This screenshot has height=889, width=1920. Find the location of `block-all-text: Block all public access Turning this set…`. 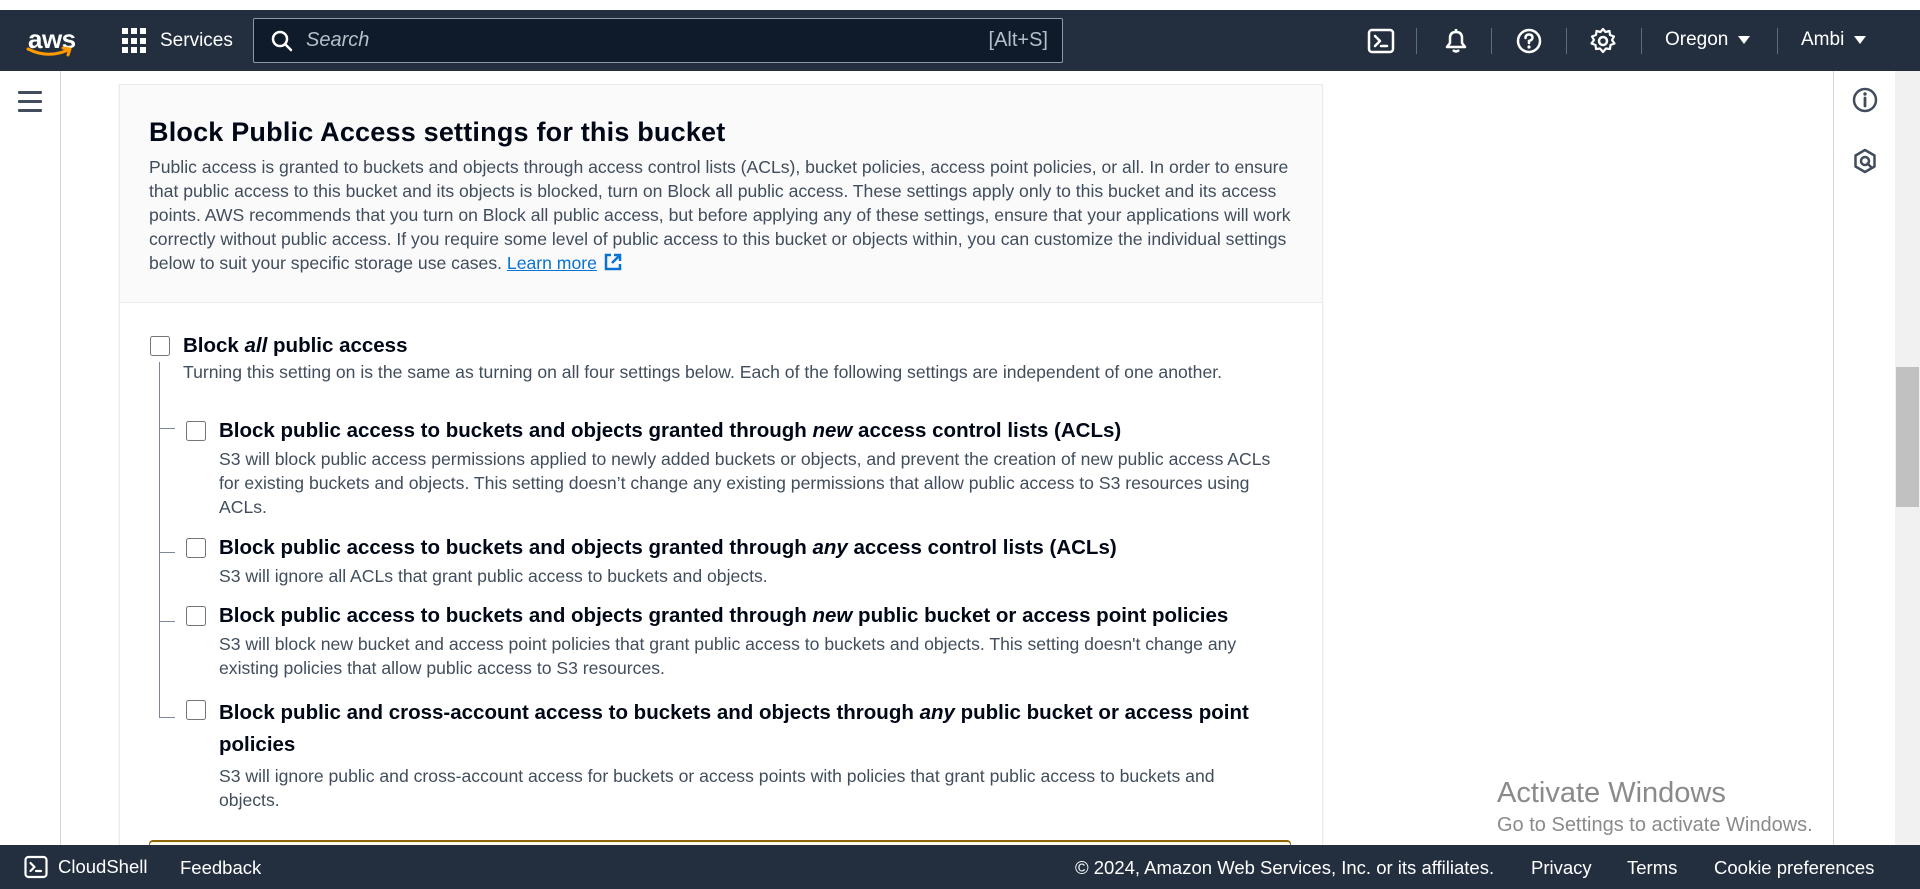

block-all-text: Block all public access Turning this set… is located at coordinates (702, 358).